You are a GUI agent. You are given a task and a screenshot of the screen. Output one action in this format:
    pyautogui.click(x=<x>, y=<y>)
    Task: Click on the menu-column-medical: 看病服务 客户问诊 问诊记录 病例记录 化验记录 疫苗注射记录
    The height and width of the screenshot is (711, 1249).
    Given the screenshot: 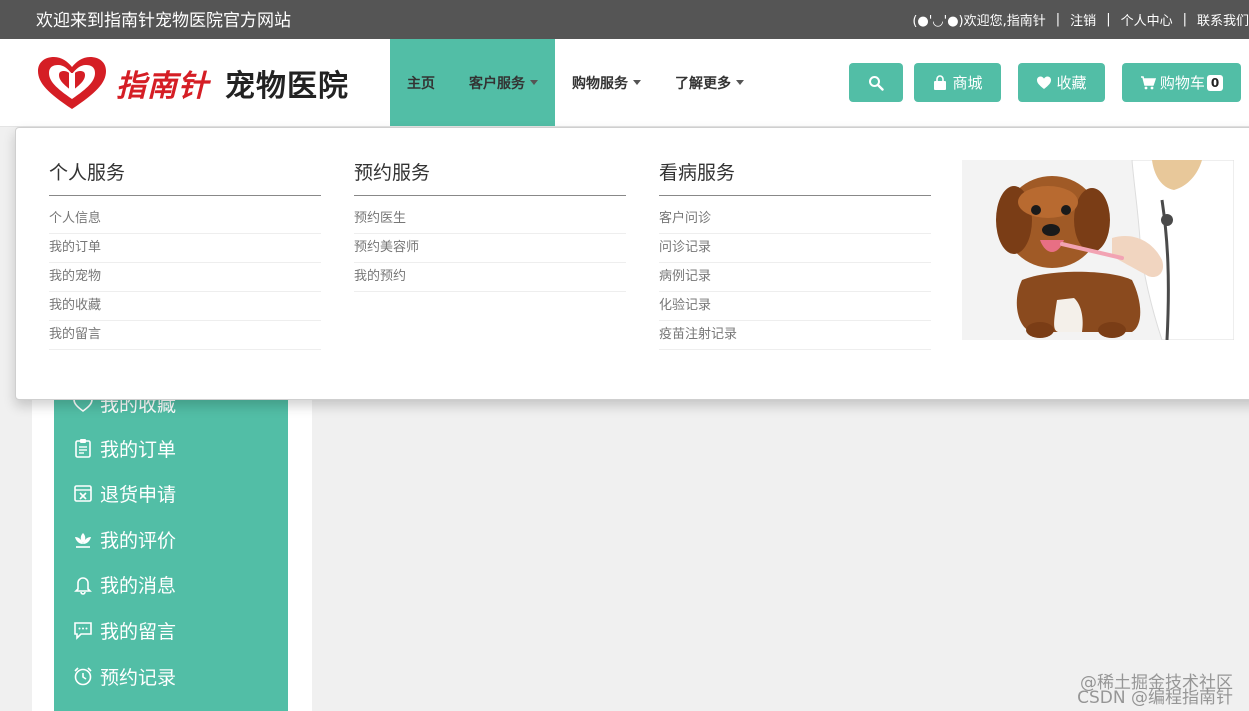 What is the action you would take?
    pyautogui.click(x=795, y=254)
    